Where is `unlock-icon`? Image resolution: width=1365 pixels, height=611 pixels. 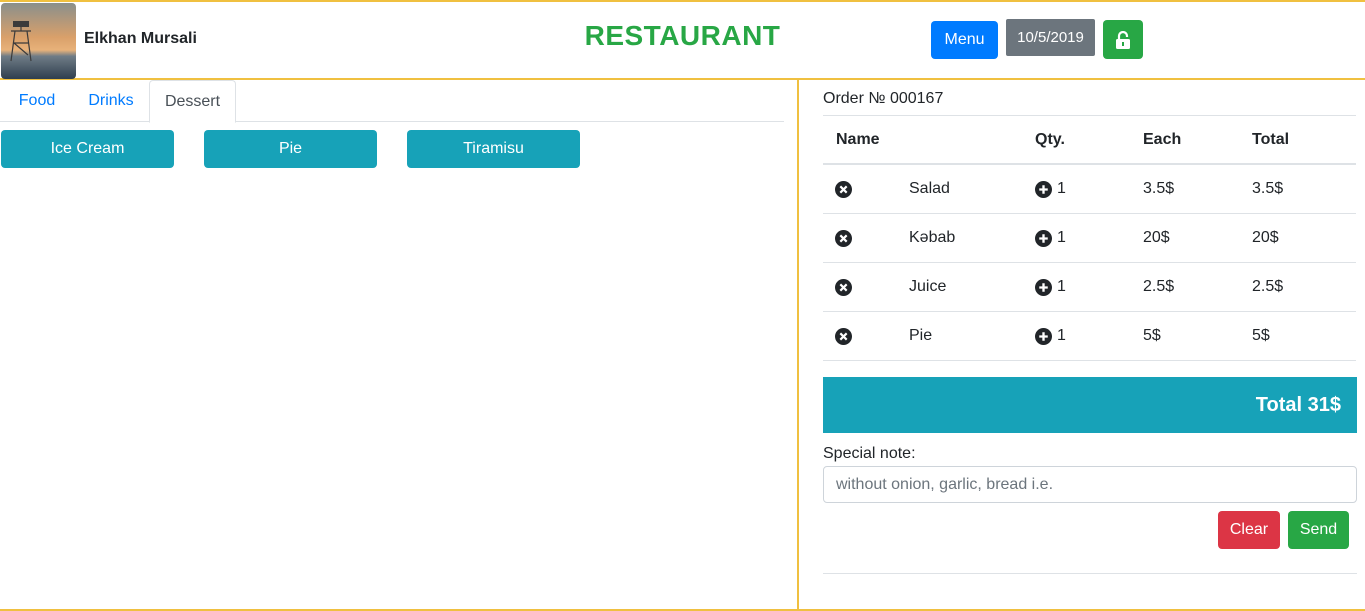
unlock-icon is located at coordinates (1123, 39).